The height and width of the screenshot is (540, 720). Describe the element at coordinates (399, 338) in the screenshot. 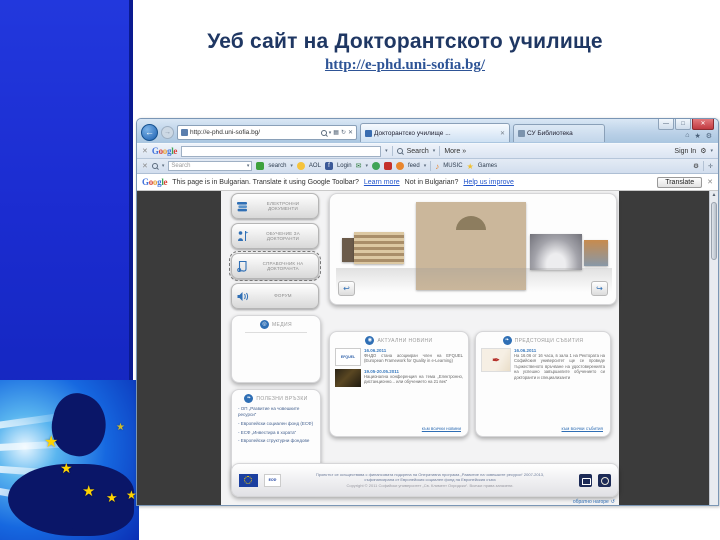

I see `news-card-header: ◉ АКТУАЛНИ НОВИНИ` at that location.